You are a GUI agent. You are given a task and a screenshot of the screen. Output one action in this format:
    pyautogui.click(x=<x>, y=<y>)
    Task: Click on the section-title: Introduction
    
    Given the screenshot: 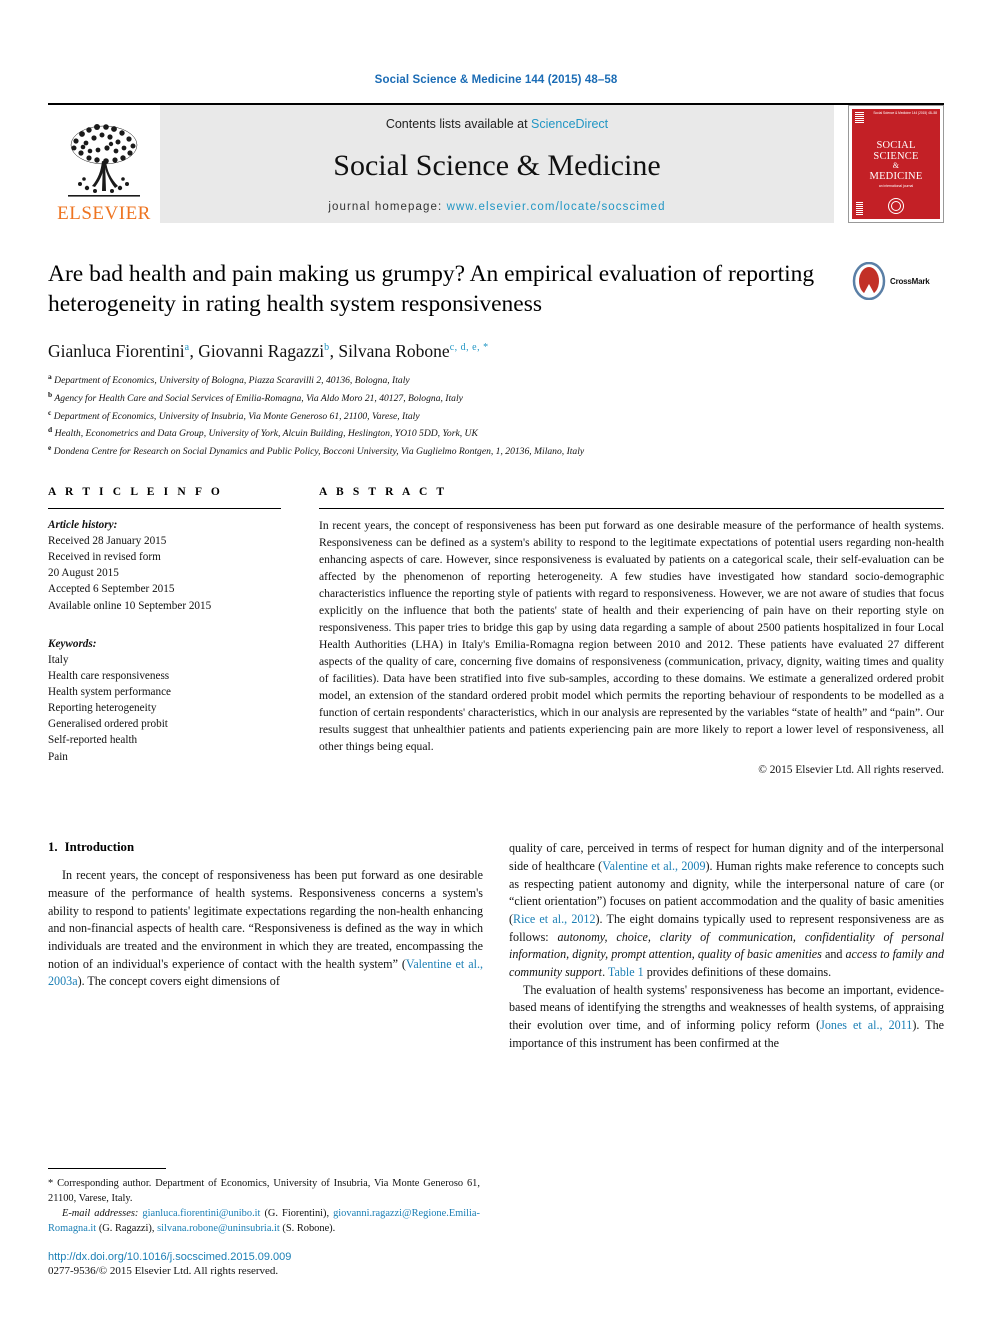 What is the action you would take?
    pyautogui.click(x=99, y=847)
    